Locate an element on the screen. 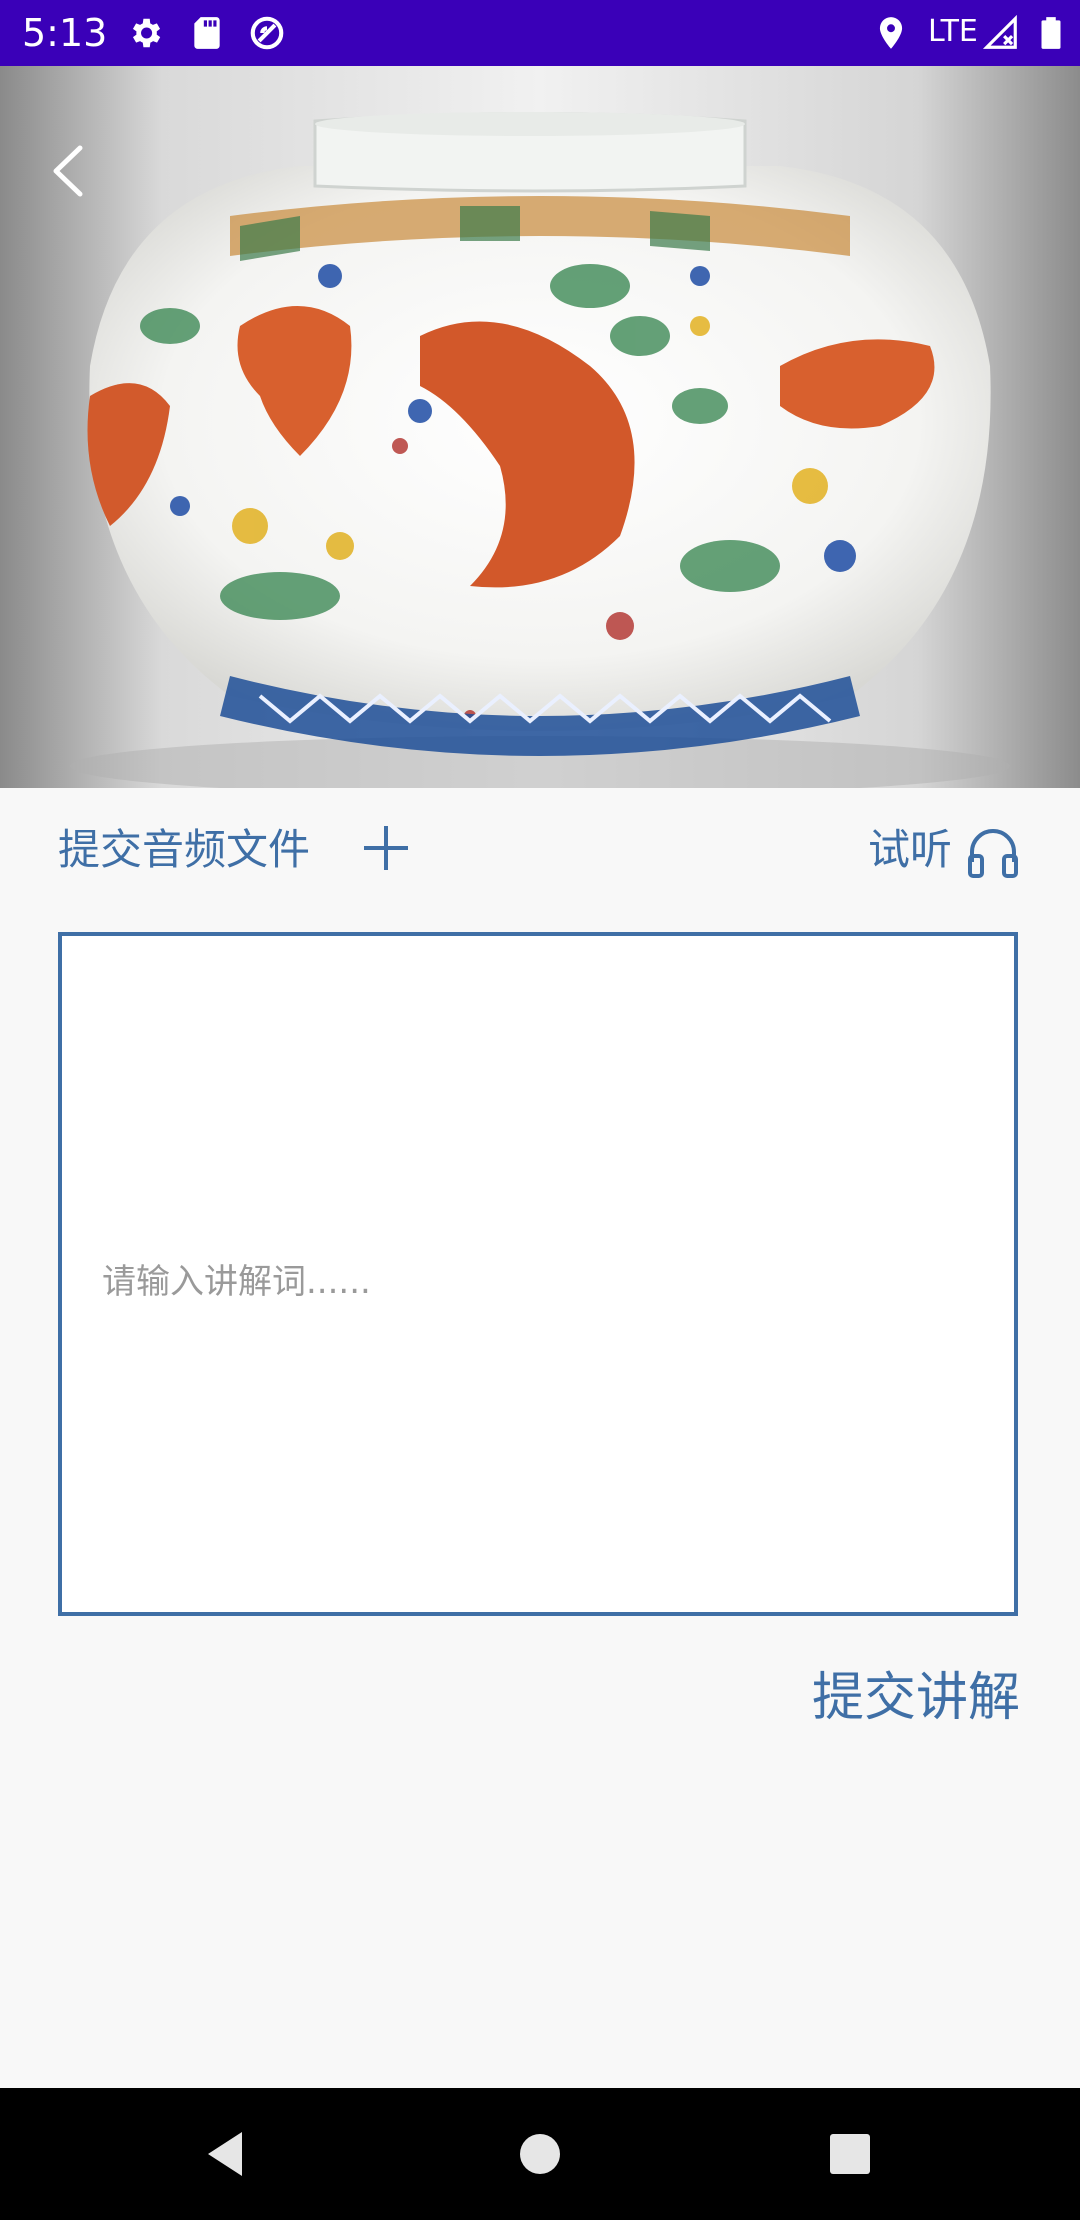 The width and height of the screenshot is (1080, 2220). preview-button: 试听 is located at coordinates (910, 850).